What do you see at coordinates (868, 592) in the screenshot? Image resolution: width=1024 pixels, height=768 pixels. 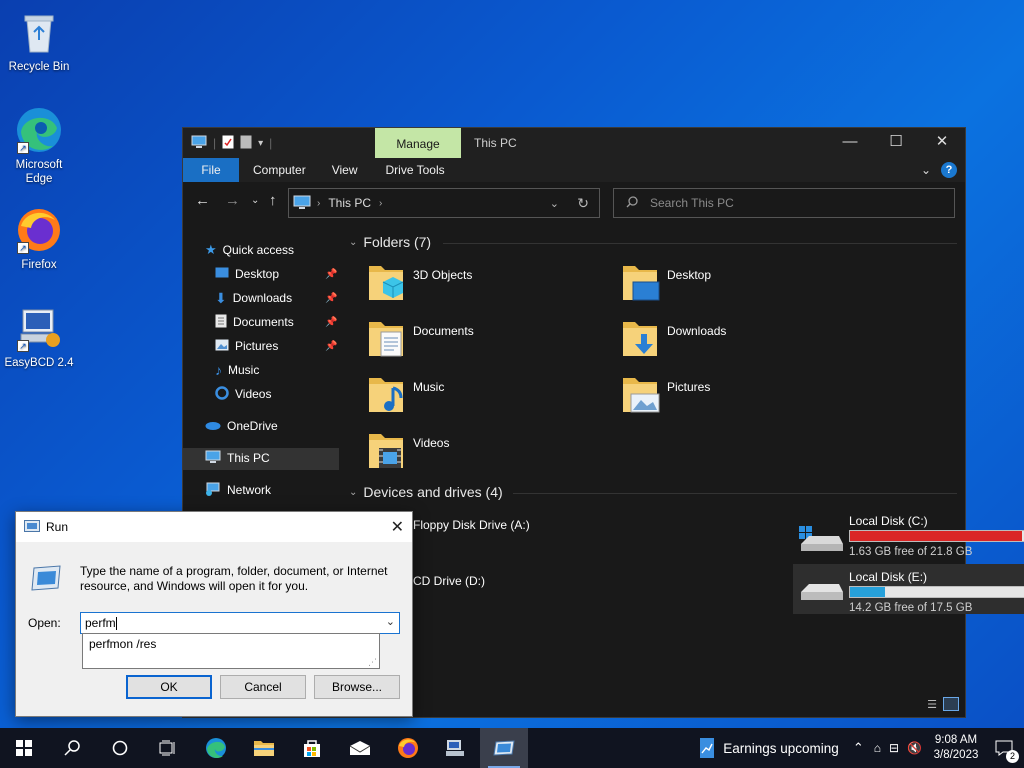 I see `drive-usage-fill` at bounding box center [868, 592].